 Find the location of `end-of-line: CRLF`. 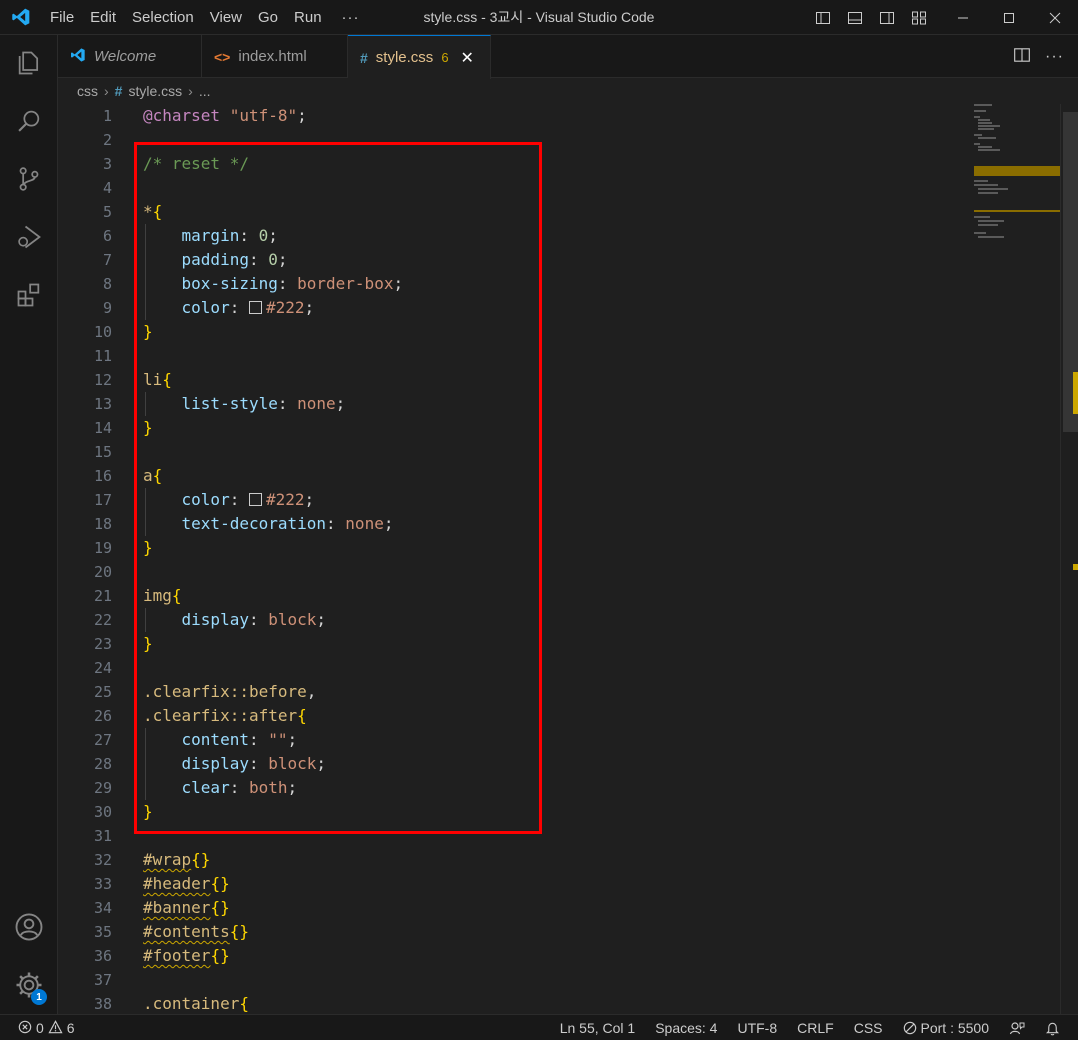

end-of-line: CRLF is located at coordinates (815, 1028).